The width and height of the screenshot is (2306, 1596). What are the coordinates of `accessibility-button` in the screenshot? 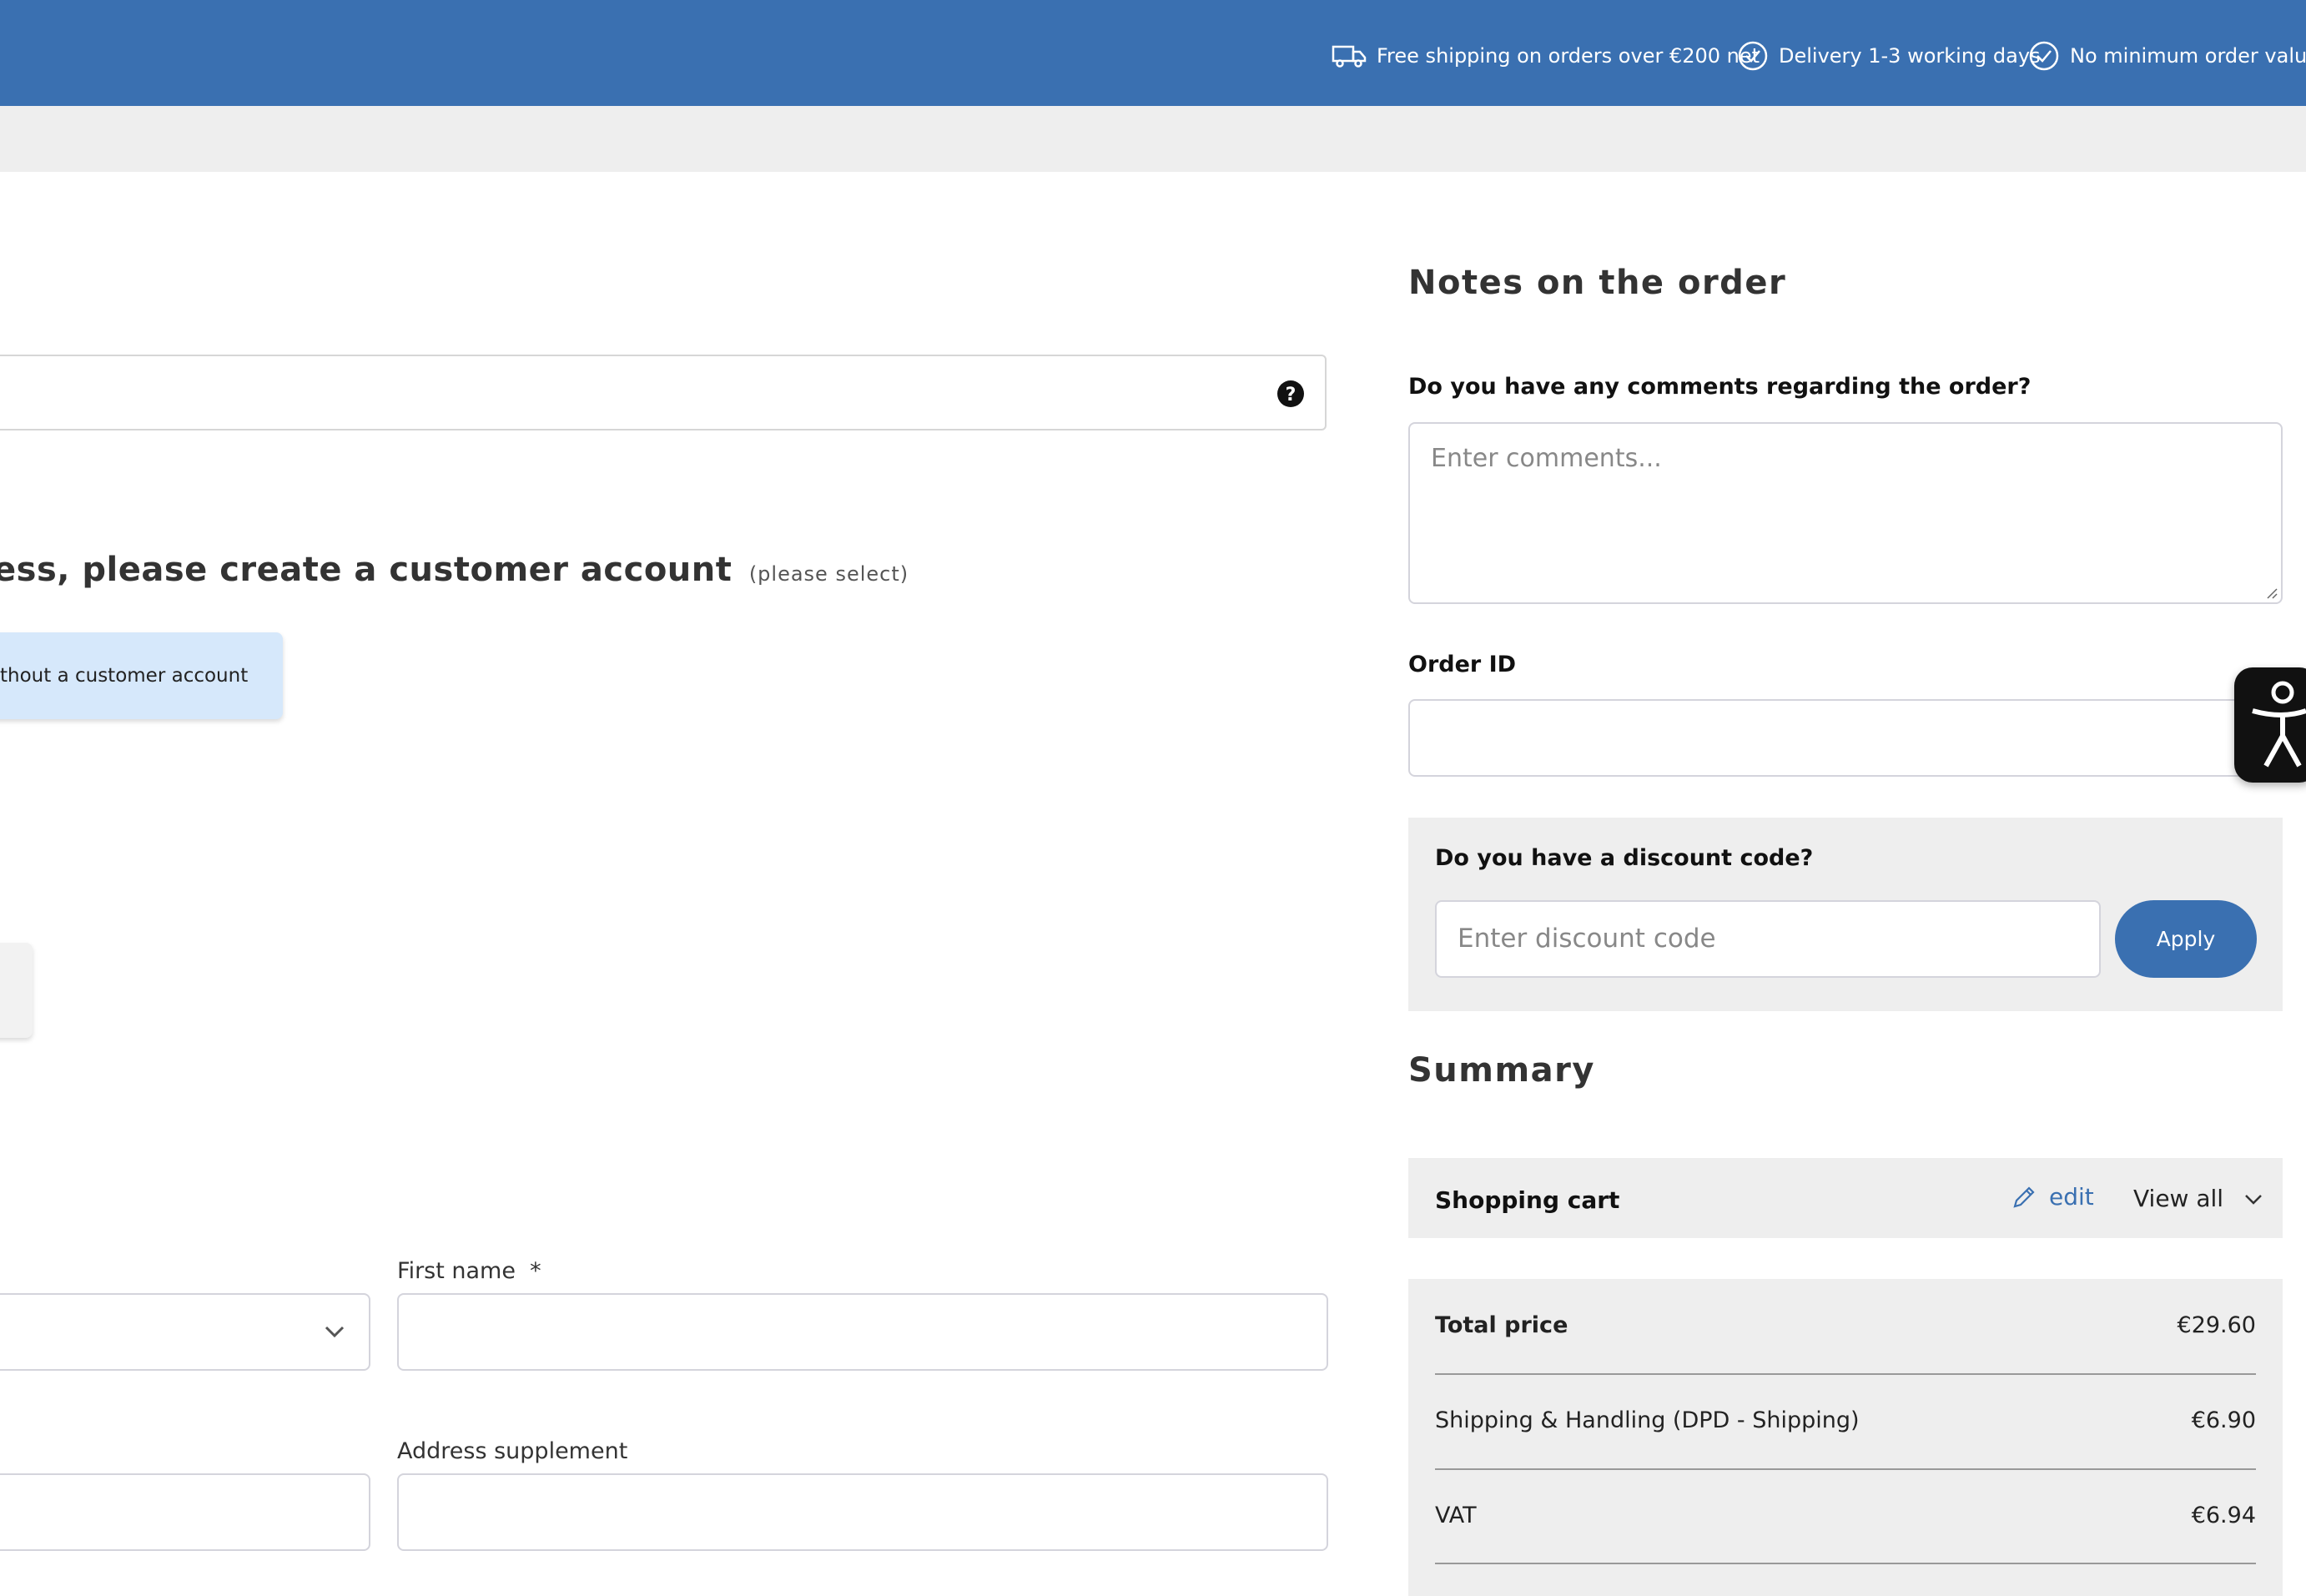 It's located at (2270, 725).